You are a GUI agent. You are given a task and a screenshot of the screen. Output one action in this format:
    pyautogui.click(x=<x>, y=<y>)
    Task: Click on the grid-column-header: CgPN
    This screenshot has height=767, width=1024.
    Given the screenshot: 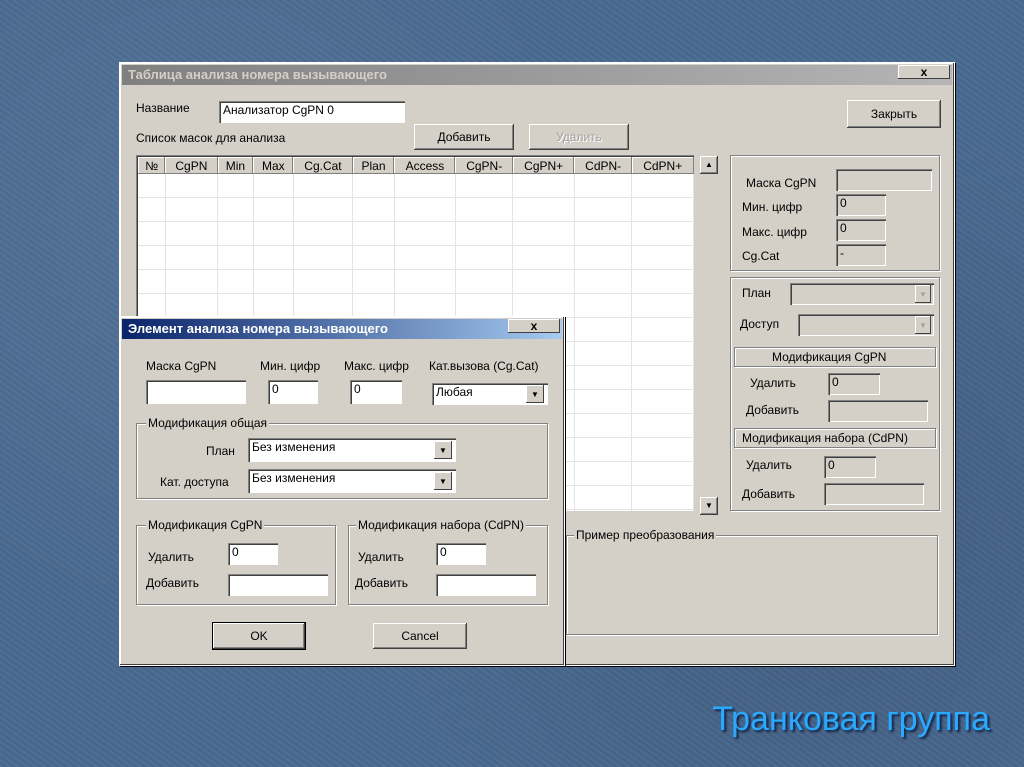 What is the action you would take?
    pyautogui.click(x=191, y=165)
    